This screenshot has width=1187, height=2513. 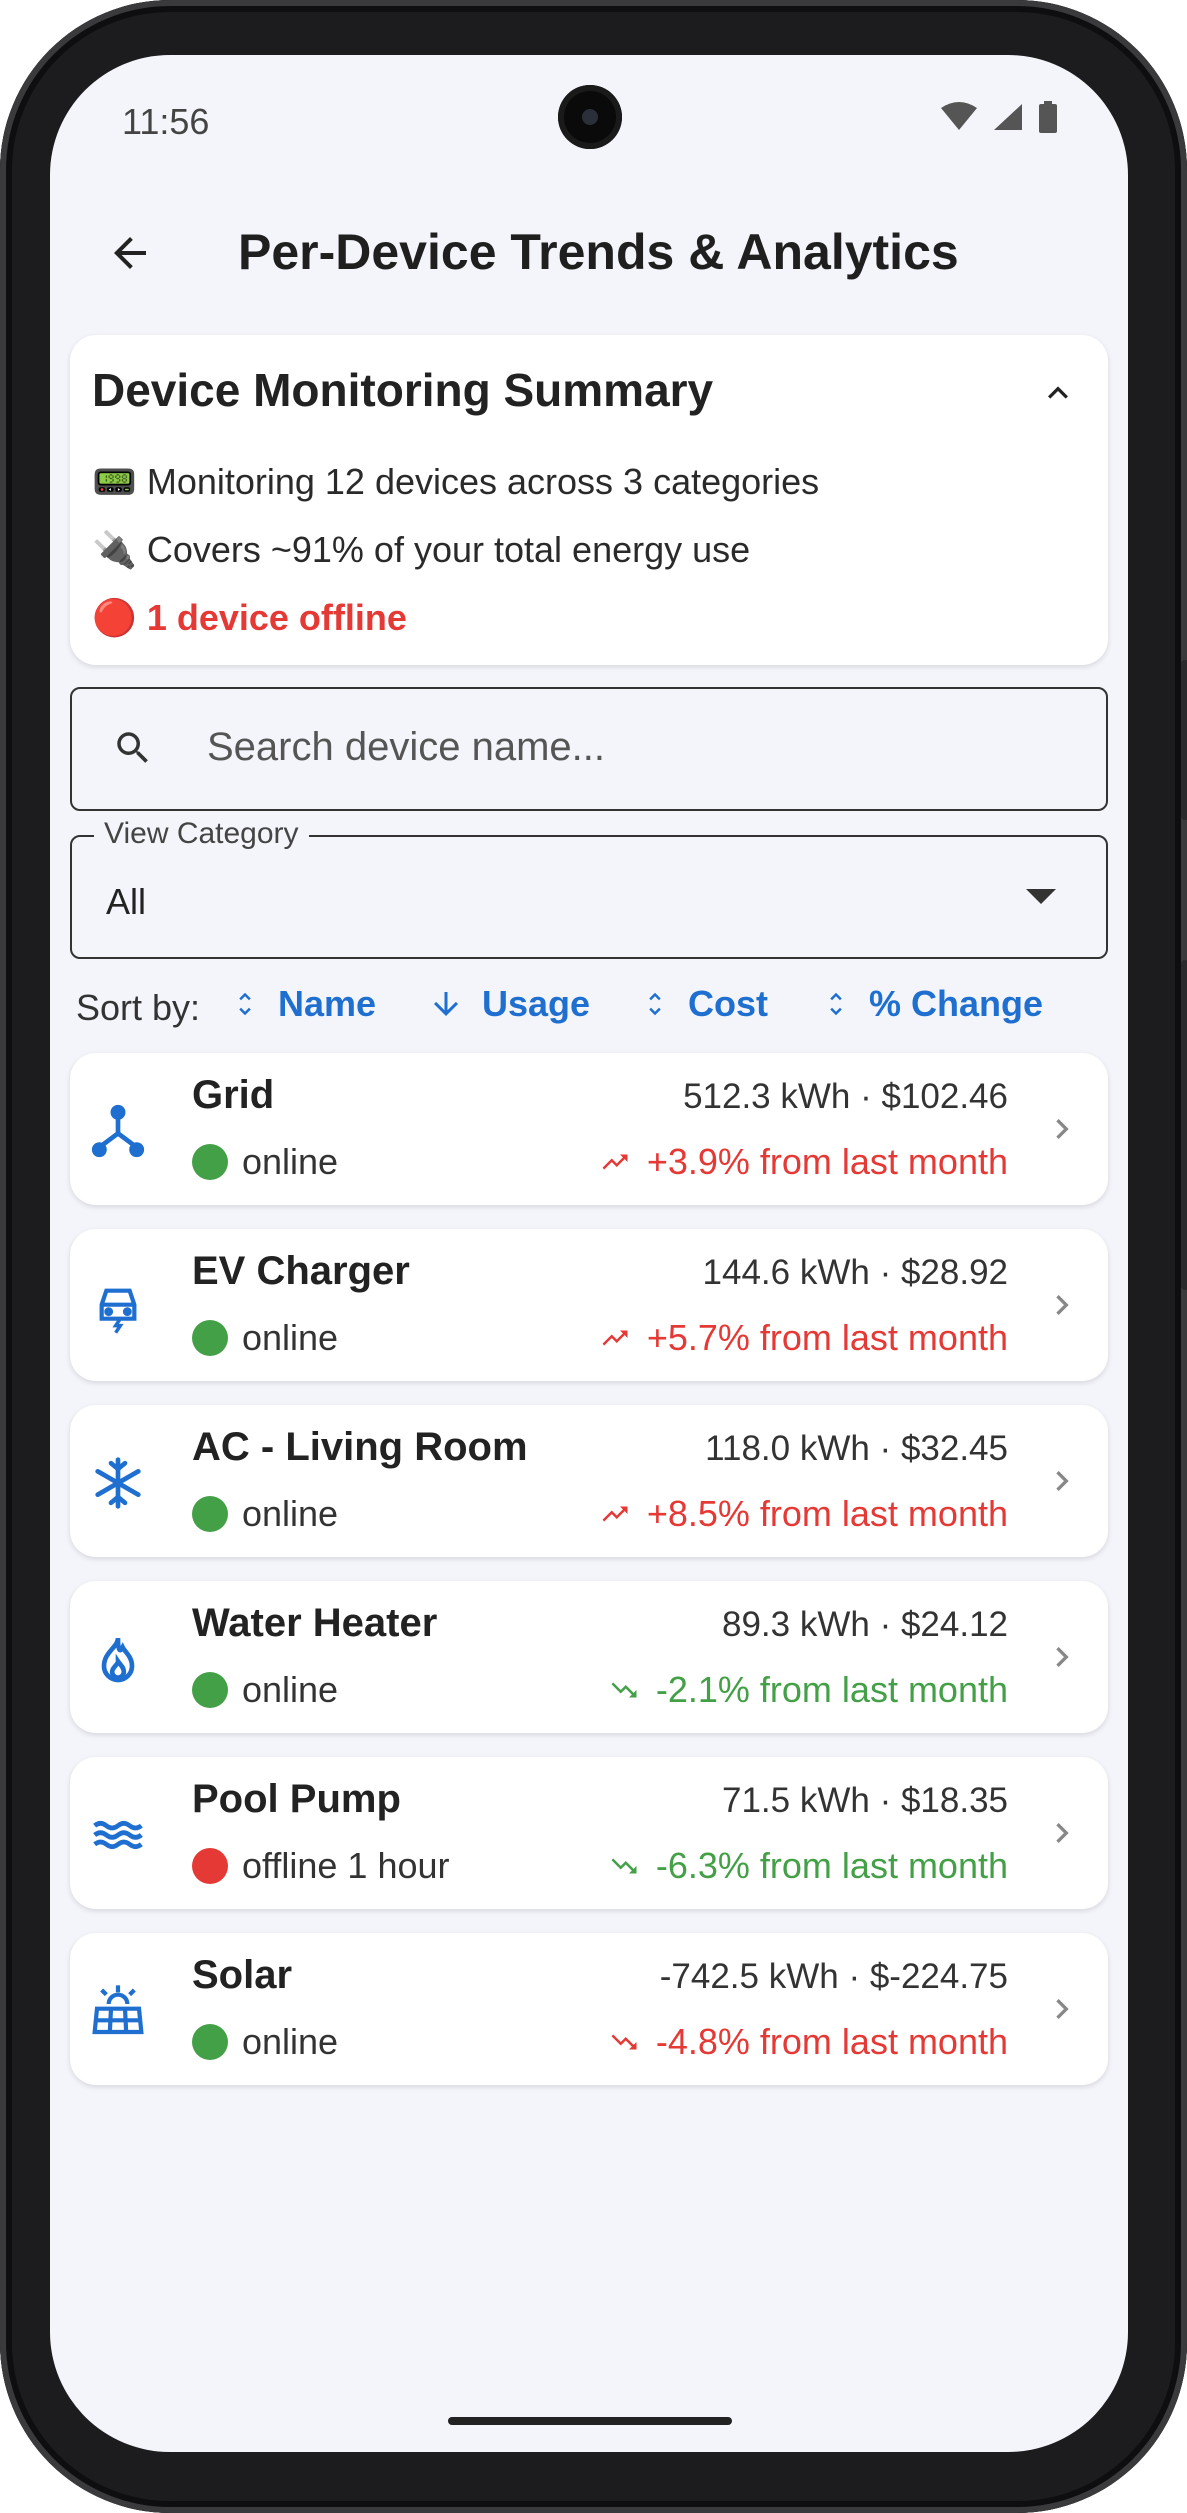 What do you see at coordinates (1041, 896) in the screenshot?
I see `dropdown-arrow-icon` at bounding box center [1041, 896].